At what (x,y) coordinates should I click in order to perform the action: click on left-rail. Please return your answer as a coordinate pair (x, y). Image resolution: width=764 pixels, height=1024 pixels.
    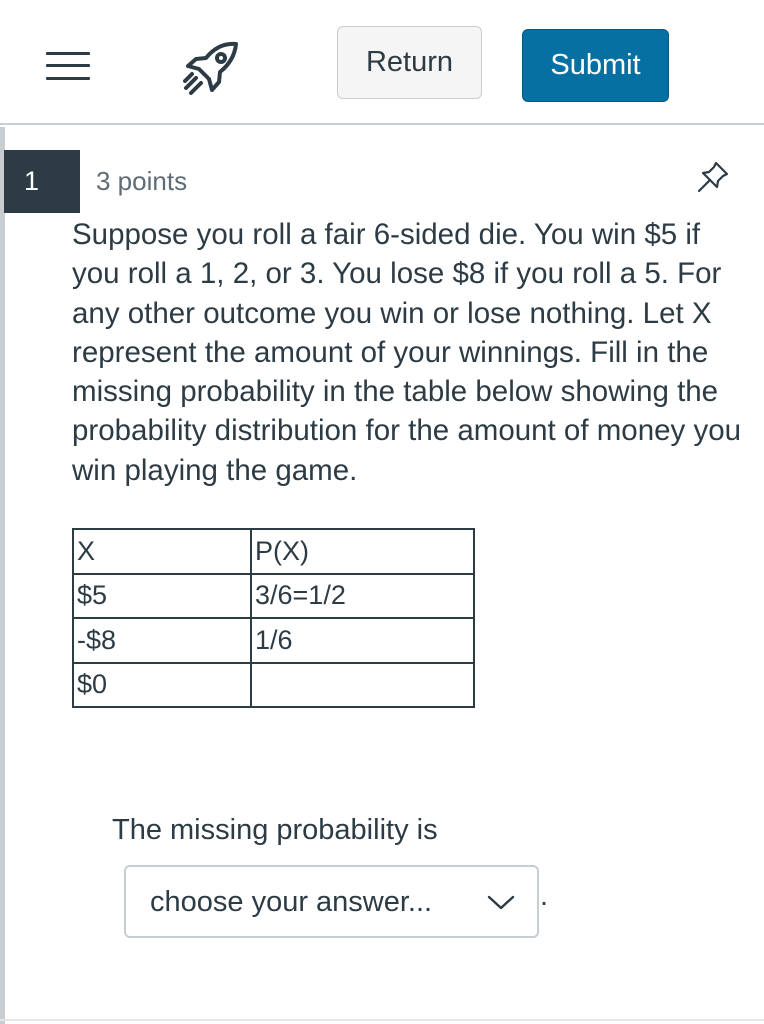
    Looking at the image, I should click on (2, 575).